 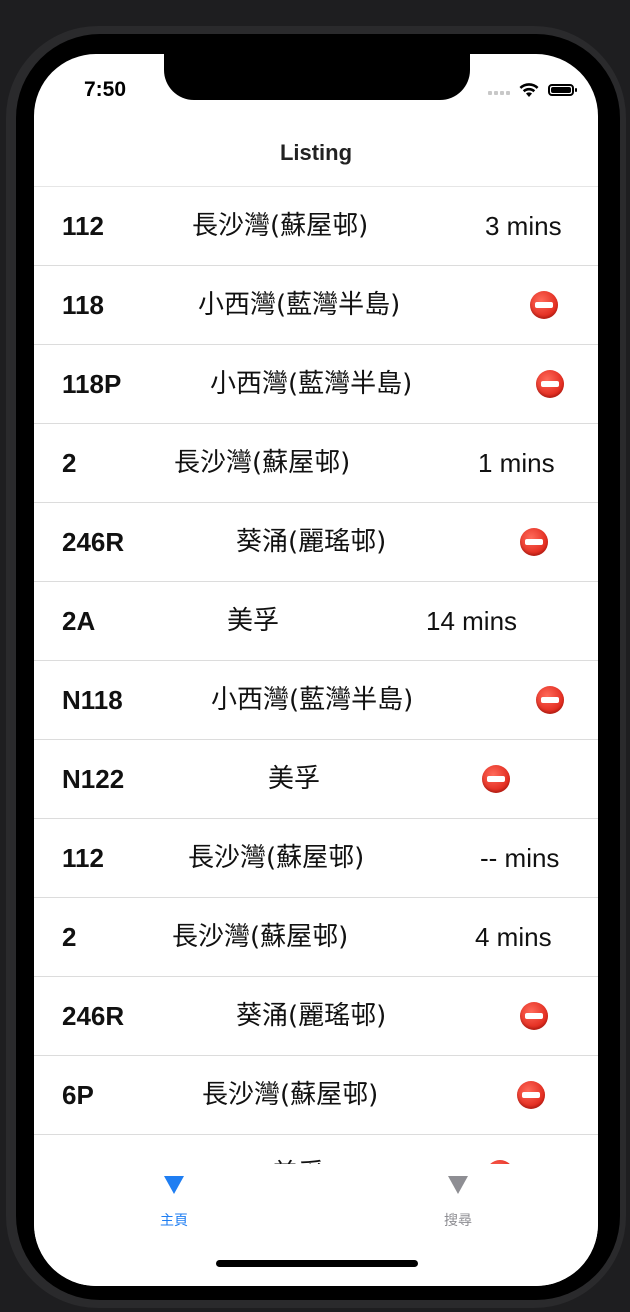 I want to click on status-time: 7:50, so click(x=105, y=89).